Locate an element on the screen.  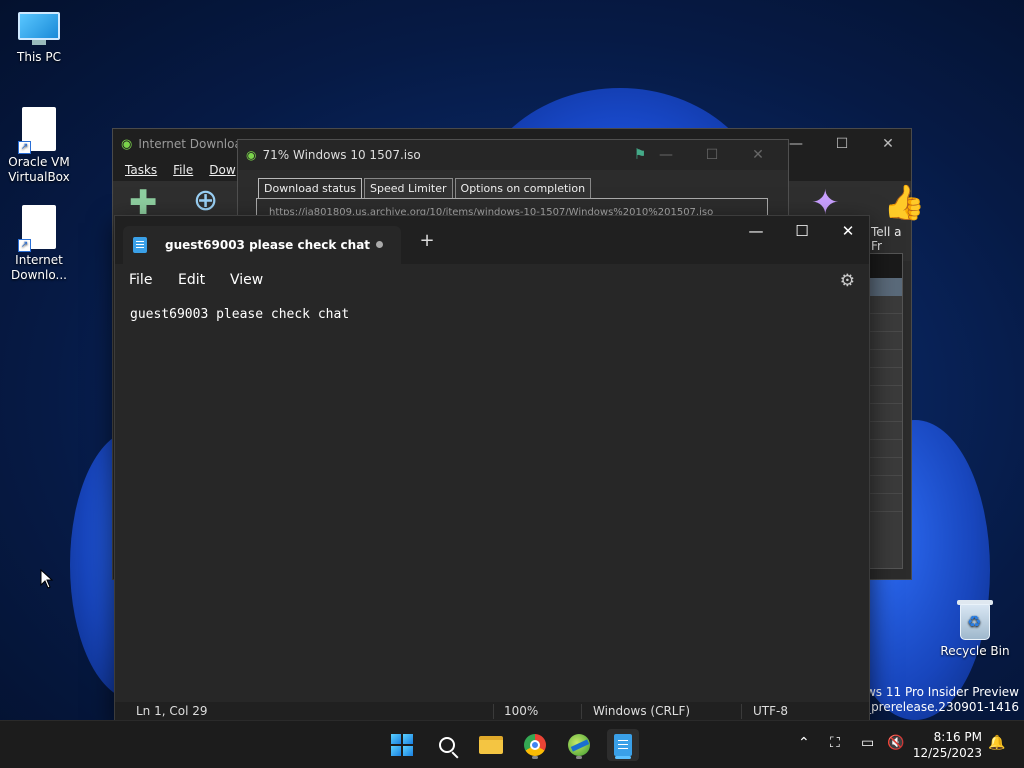
chrome-icon is located at coordinates (535, 745).